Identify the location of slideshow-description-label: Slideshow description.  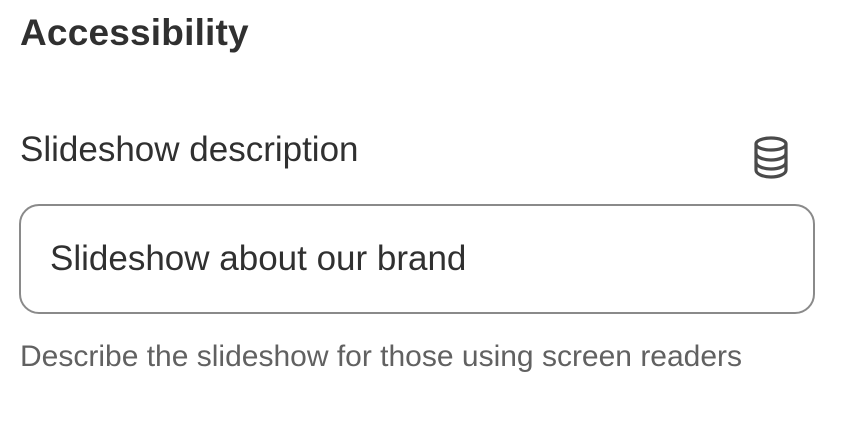
(189, 149).